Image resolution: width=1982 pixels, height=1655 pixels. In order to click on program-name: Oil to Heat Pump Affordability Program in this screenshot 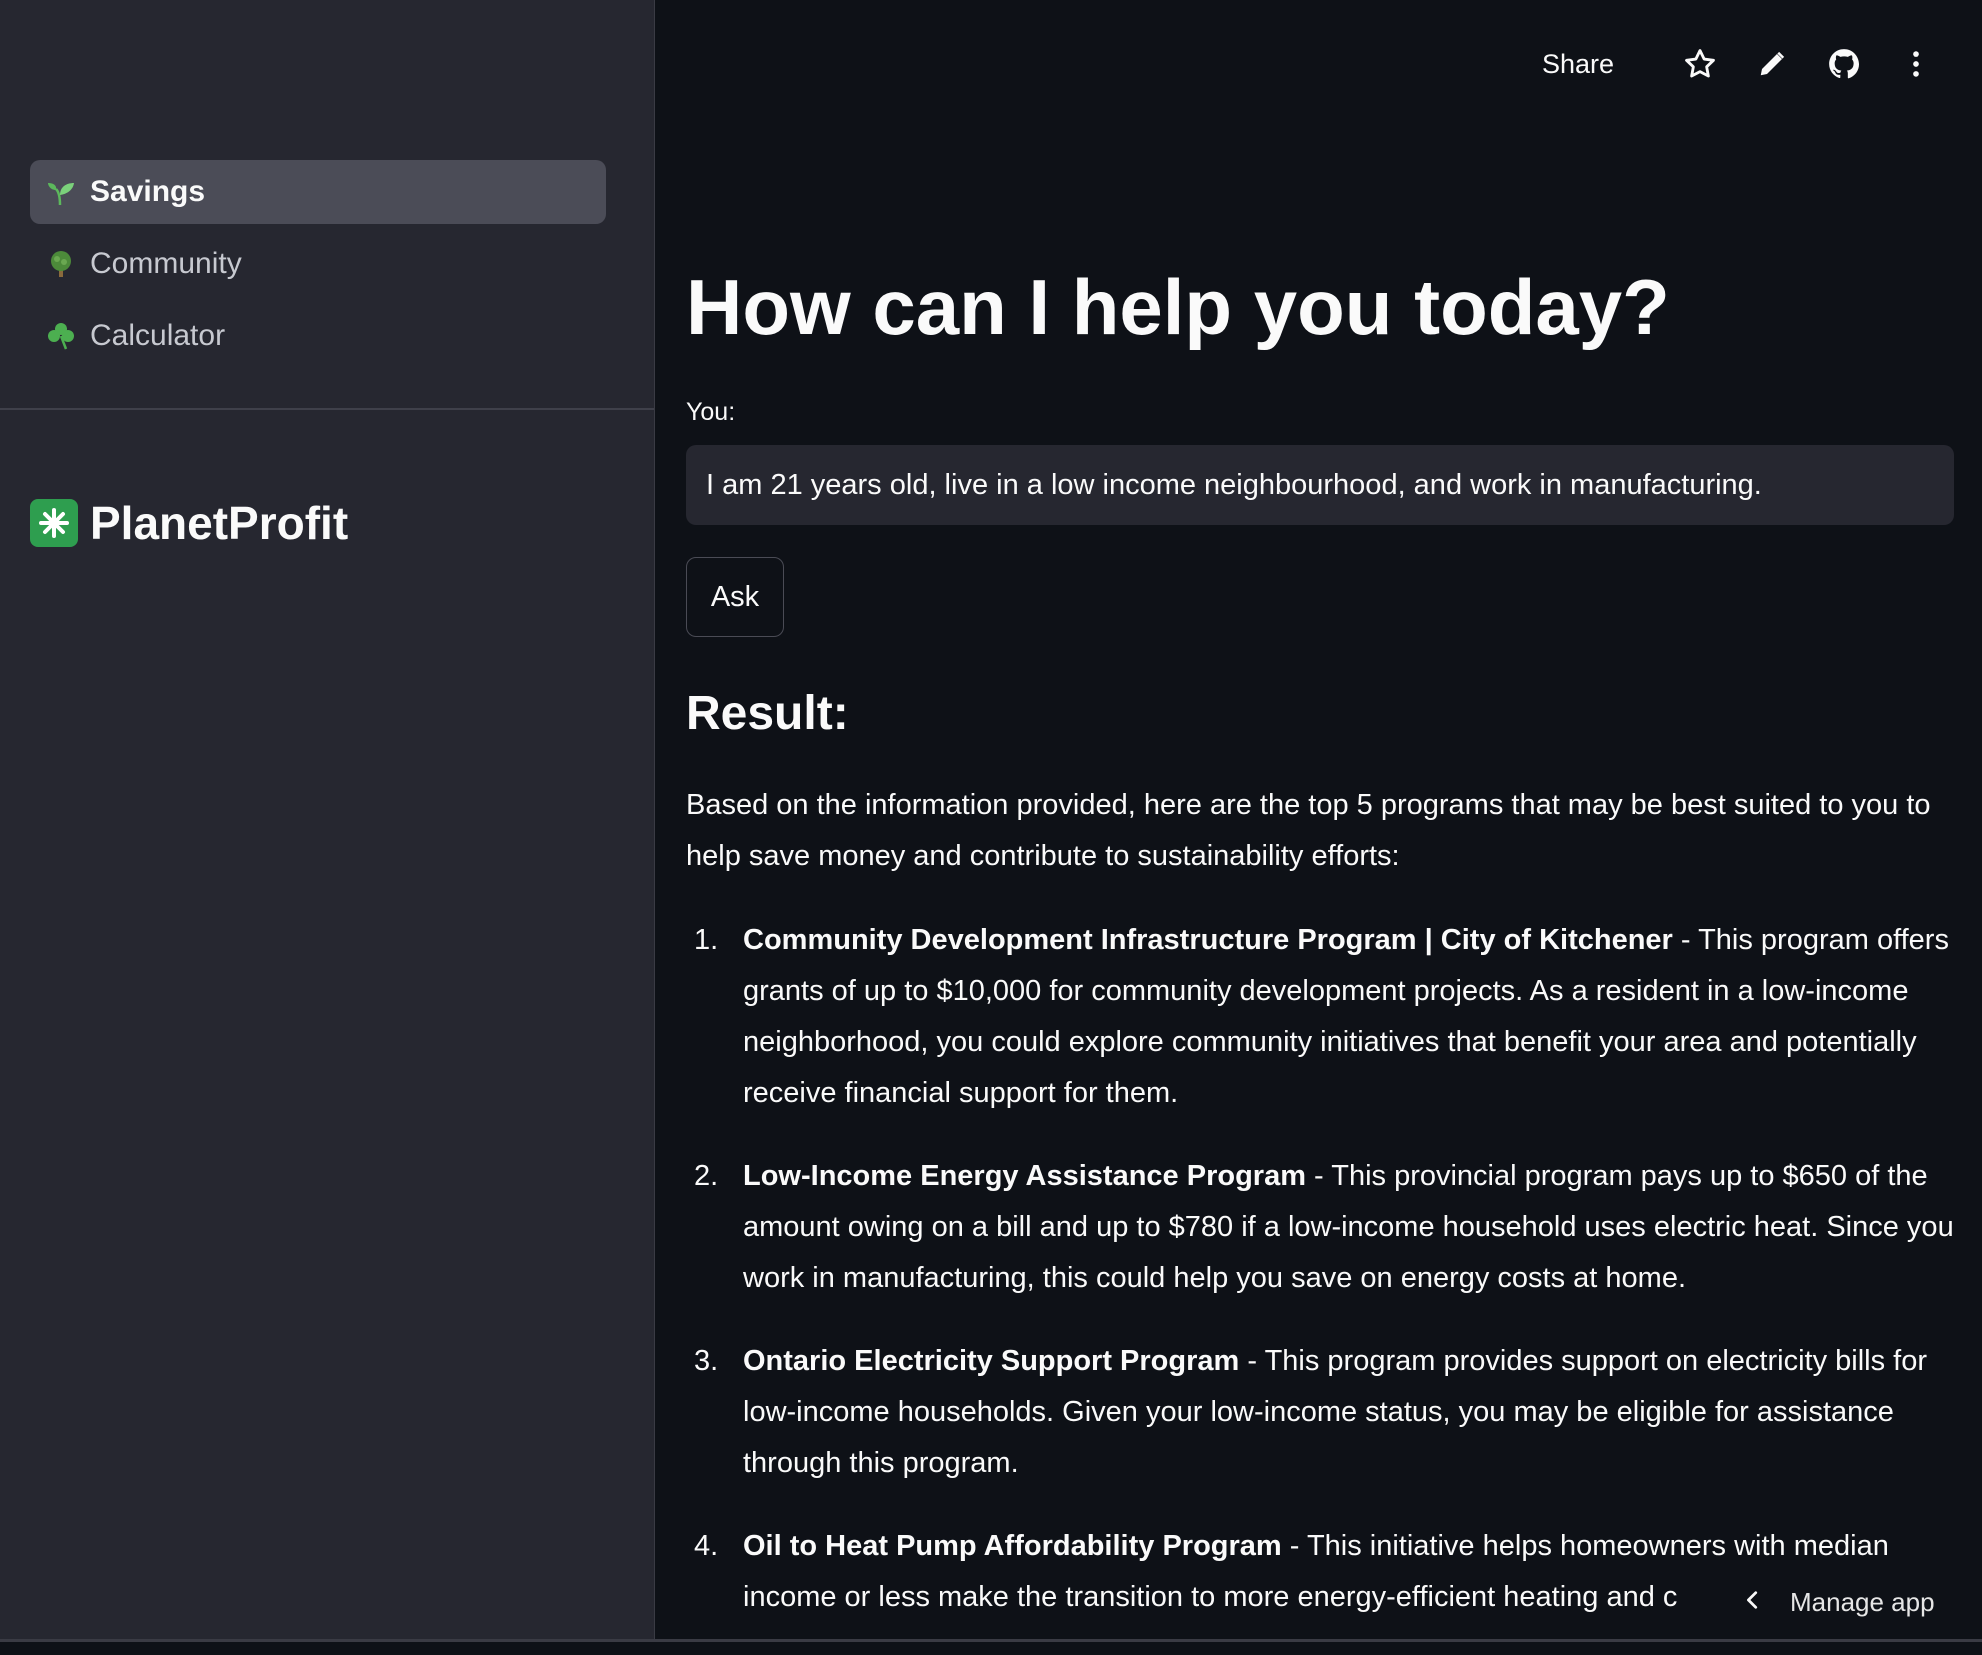, I will do `click(1012, 1546)`.